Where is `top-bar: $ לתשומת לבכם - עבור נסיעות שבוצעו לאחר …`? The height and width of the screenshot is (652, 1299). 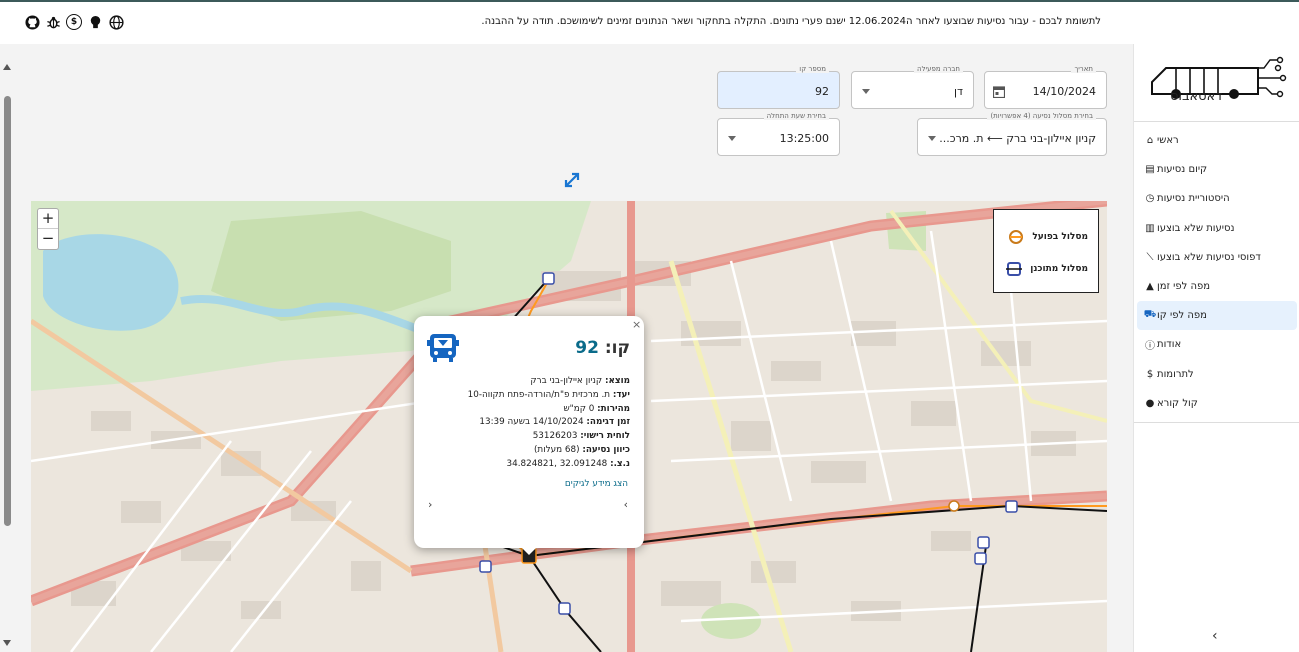
top-bar: $ לתשומת לבכם - עבור נסיעות שבוצעו לאחר … is located at coordinates (649, 22).